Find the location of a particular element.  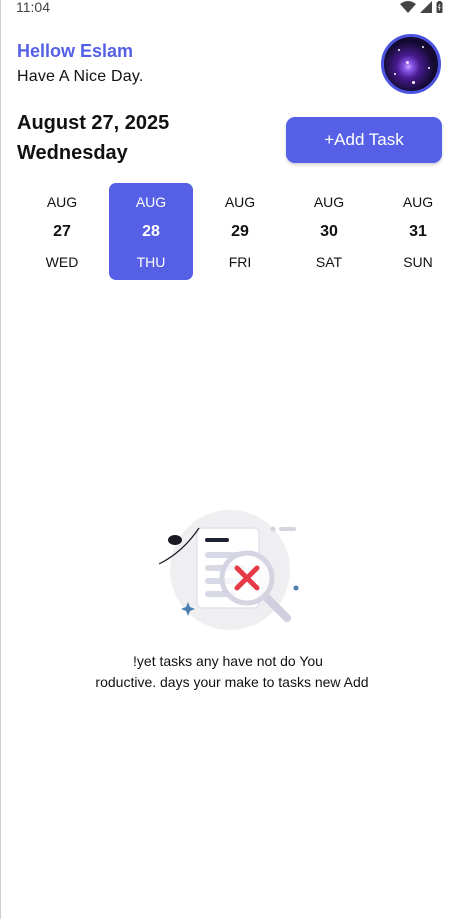

date-item-28: AUG 28 THU is located at coordinates (151, 231).